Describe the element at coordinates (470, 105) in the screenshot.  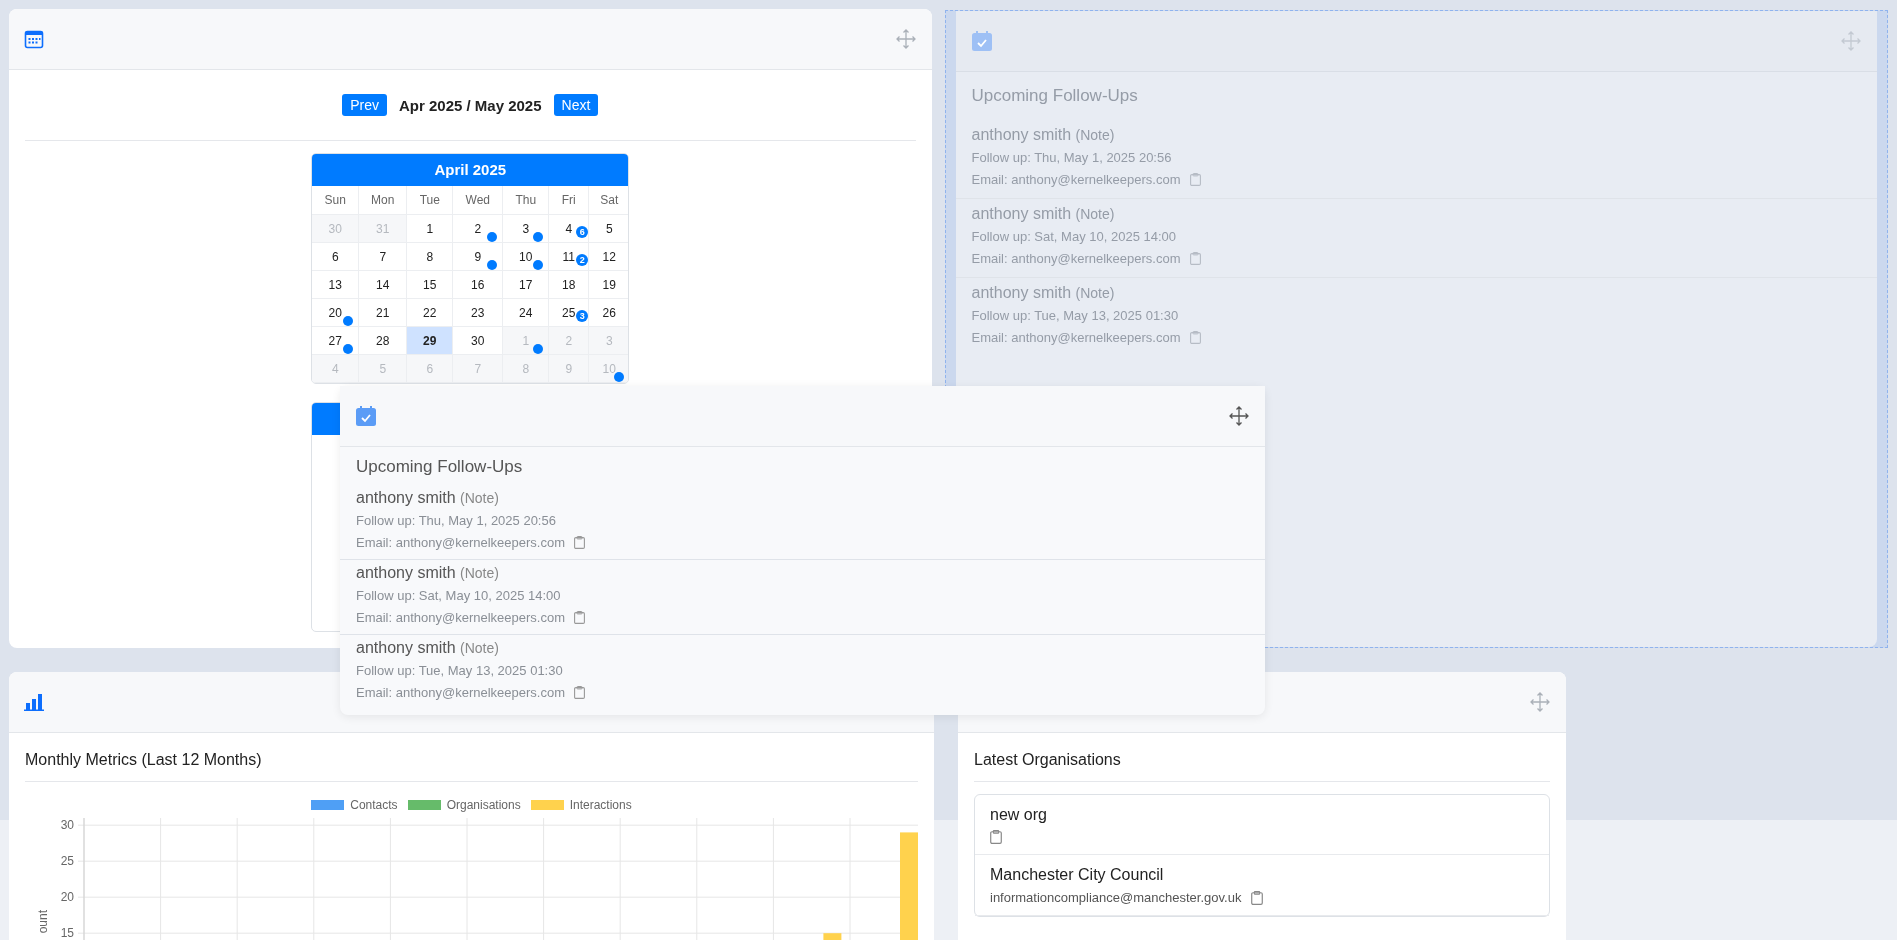
I see `calendar-range-title: Apr 2025 / May 2025` at that location.